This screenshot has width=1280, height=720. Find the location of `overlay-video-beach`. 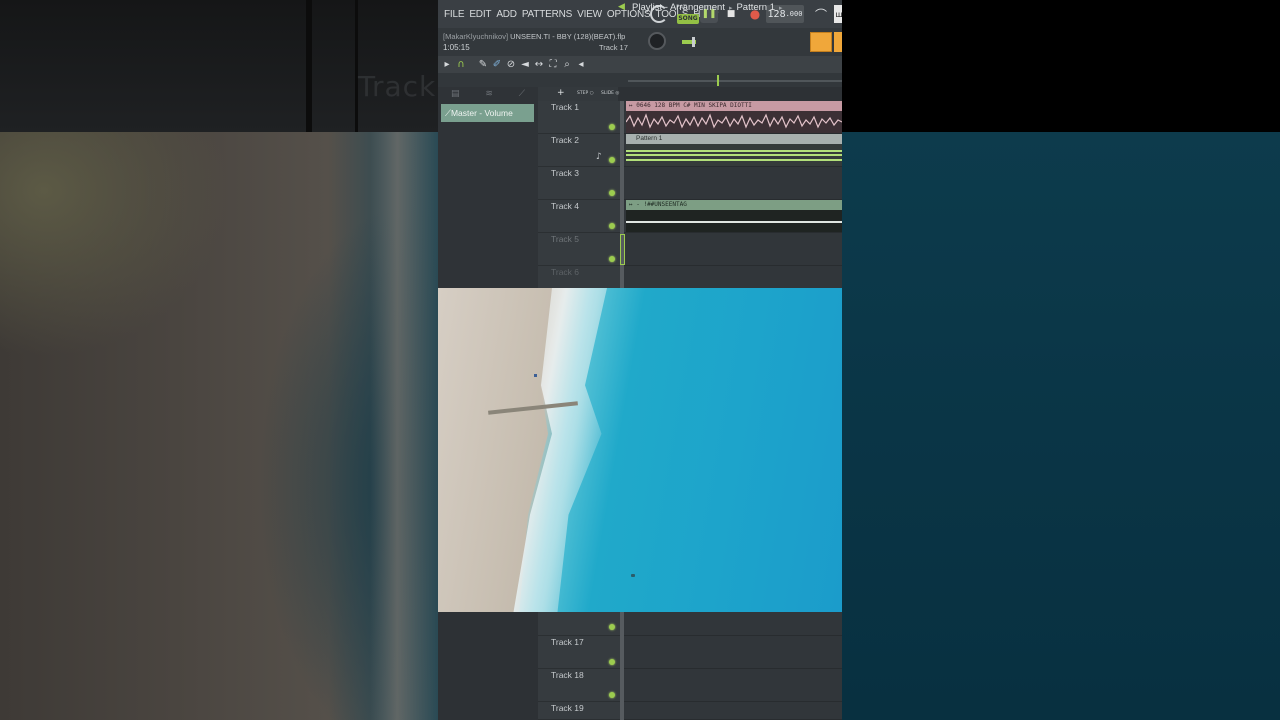

overlay-video-beach is located at coordinates (640, 450).